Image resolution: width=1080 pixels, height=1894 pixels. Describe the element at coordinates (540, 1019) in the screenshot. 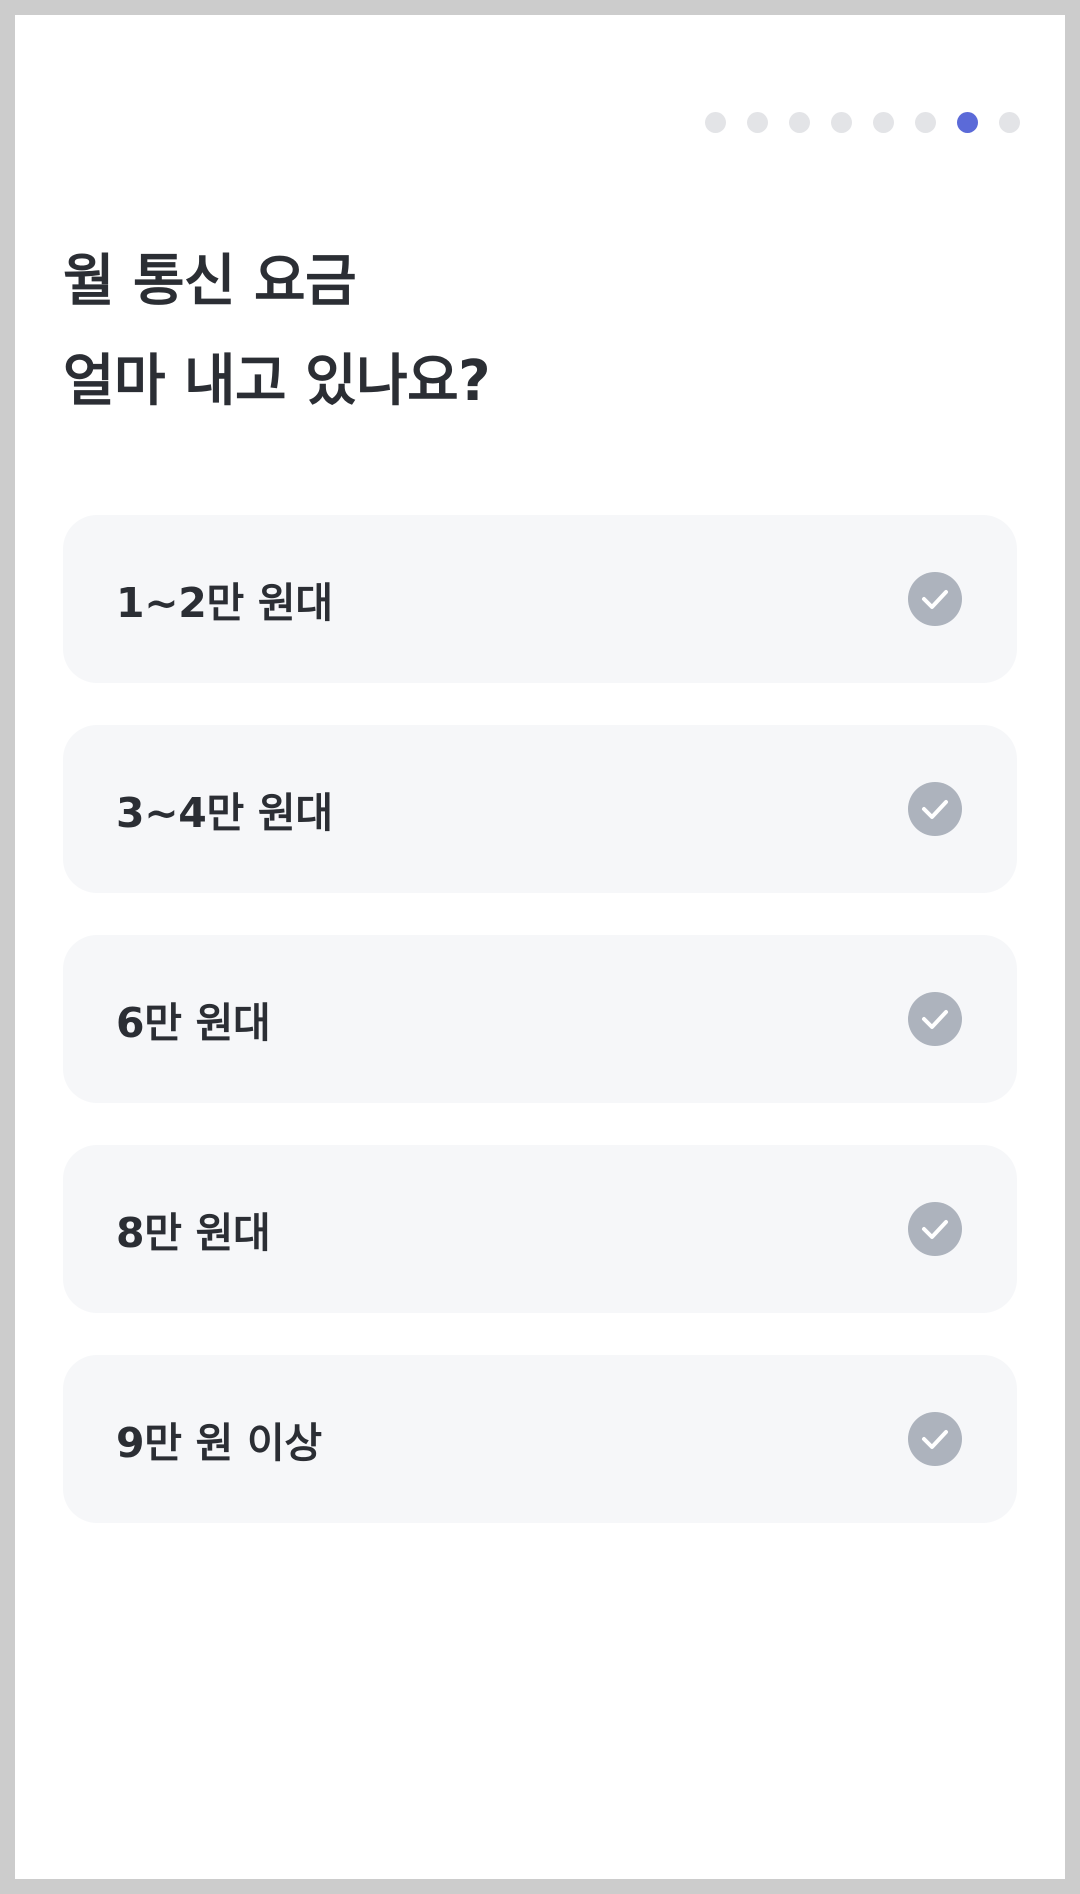

I see `answer-option-3: 6만 원대` at that location.